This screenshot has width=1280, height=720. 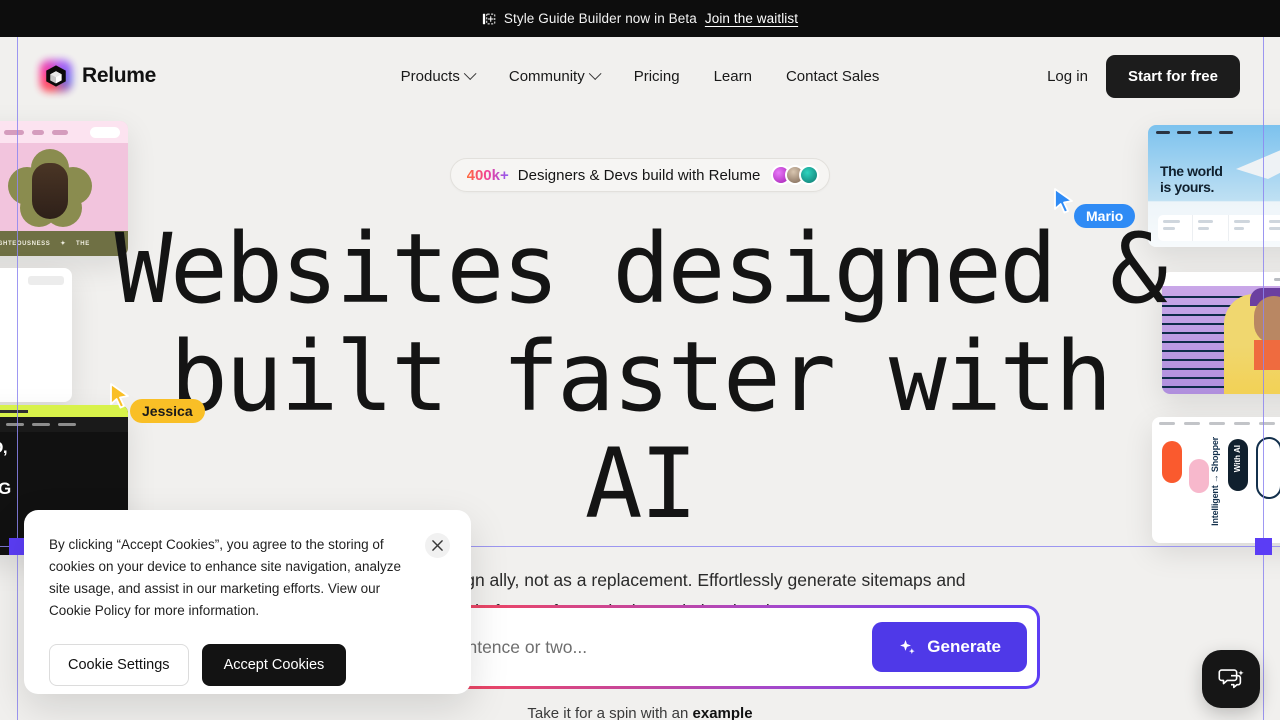 What do you see at coordinates (487, 175) in the screenshot?
I see `social-proof-count: 400k+` at bounding box center [487, 175].